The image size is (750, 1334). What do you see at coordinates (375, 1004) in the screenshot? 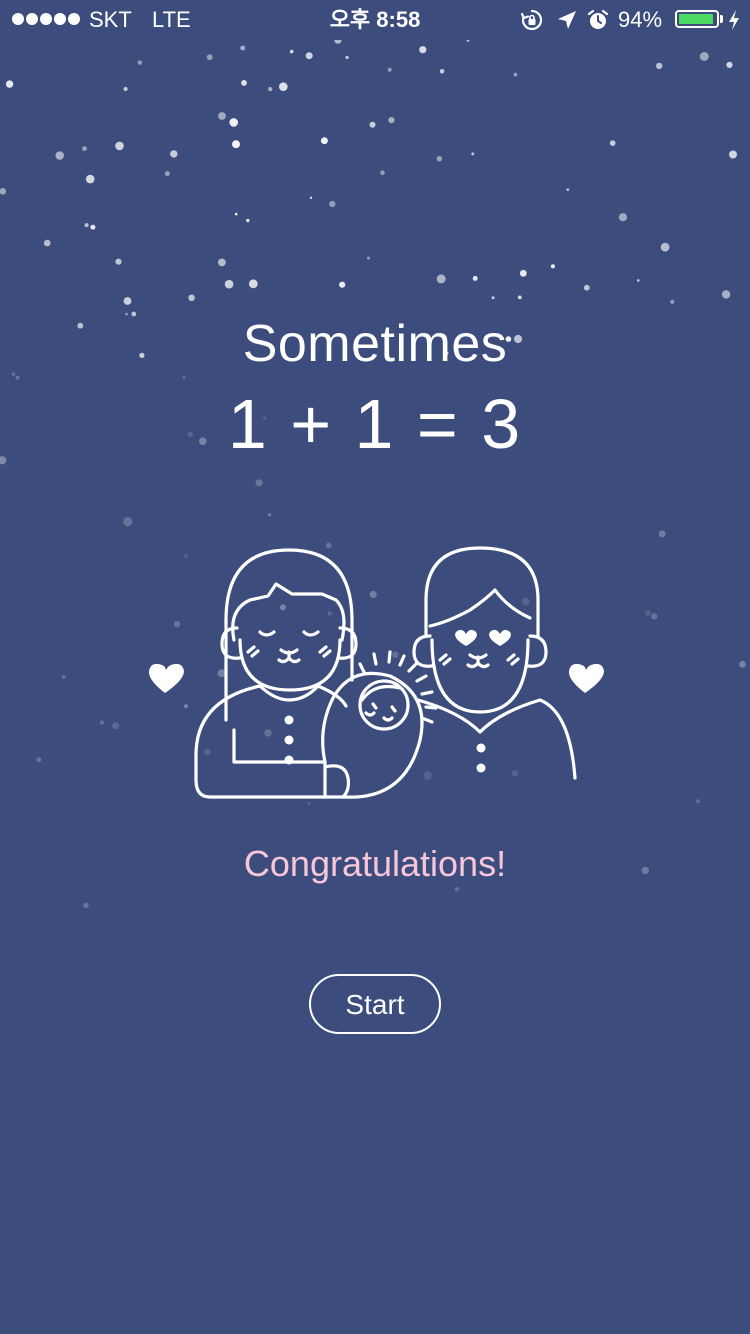
I see `start-button: Start` at bounding box center [375, 1004].